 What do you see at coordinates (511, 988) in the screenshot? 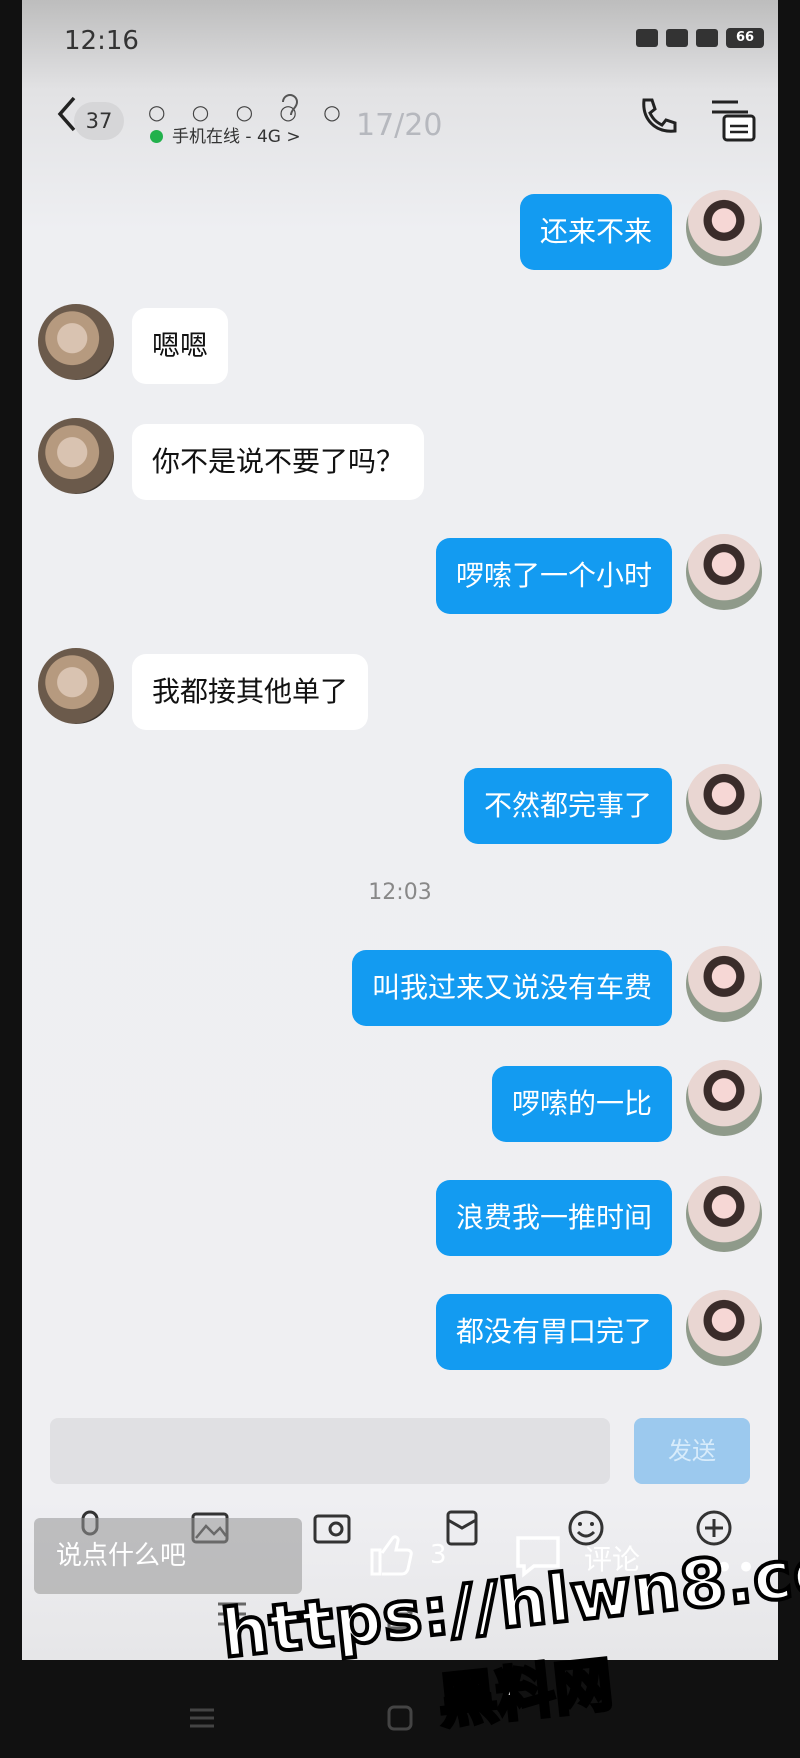
I see `message-bubble-outgoing: 叫我过来又说没有车费` at bounding box center [511, 988].